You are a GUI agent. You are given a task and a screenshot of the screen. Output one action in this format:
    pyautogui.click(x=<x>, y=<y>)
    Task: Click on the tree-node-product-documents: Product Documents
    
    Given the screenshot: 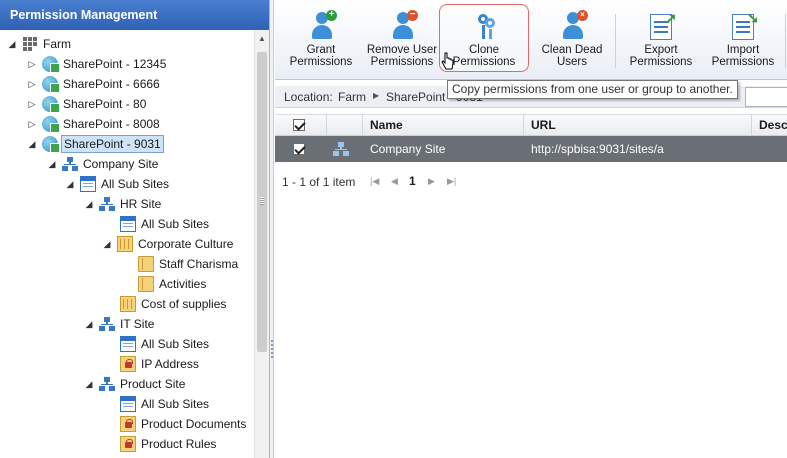 What is the action you would take?
    pyautogui.click(x=176, y=424)
    